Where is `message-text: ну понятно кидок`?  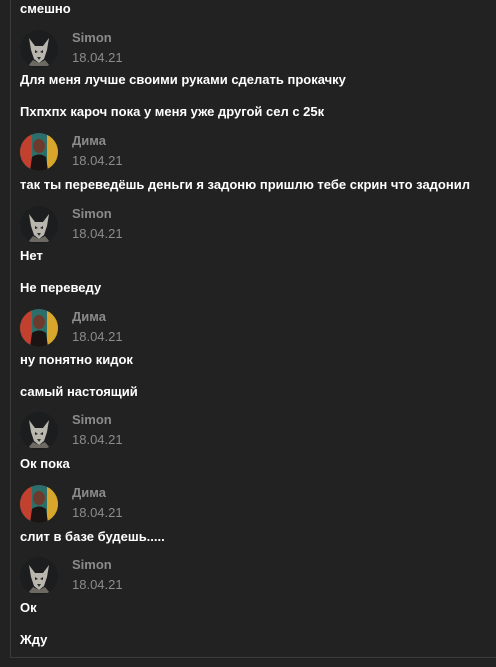
message-text: ну понятно кидок is located at coordinates (76, 359).